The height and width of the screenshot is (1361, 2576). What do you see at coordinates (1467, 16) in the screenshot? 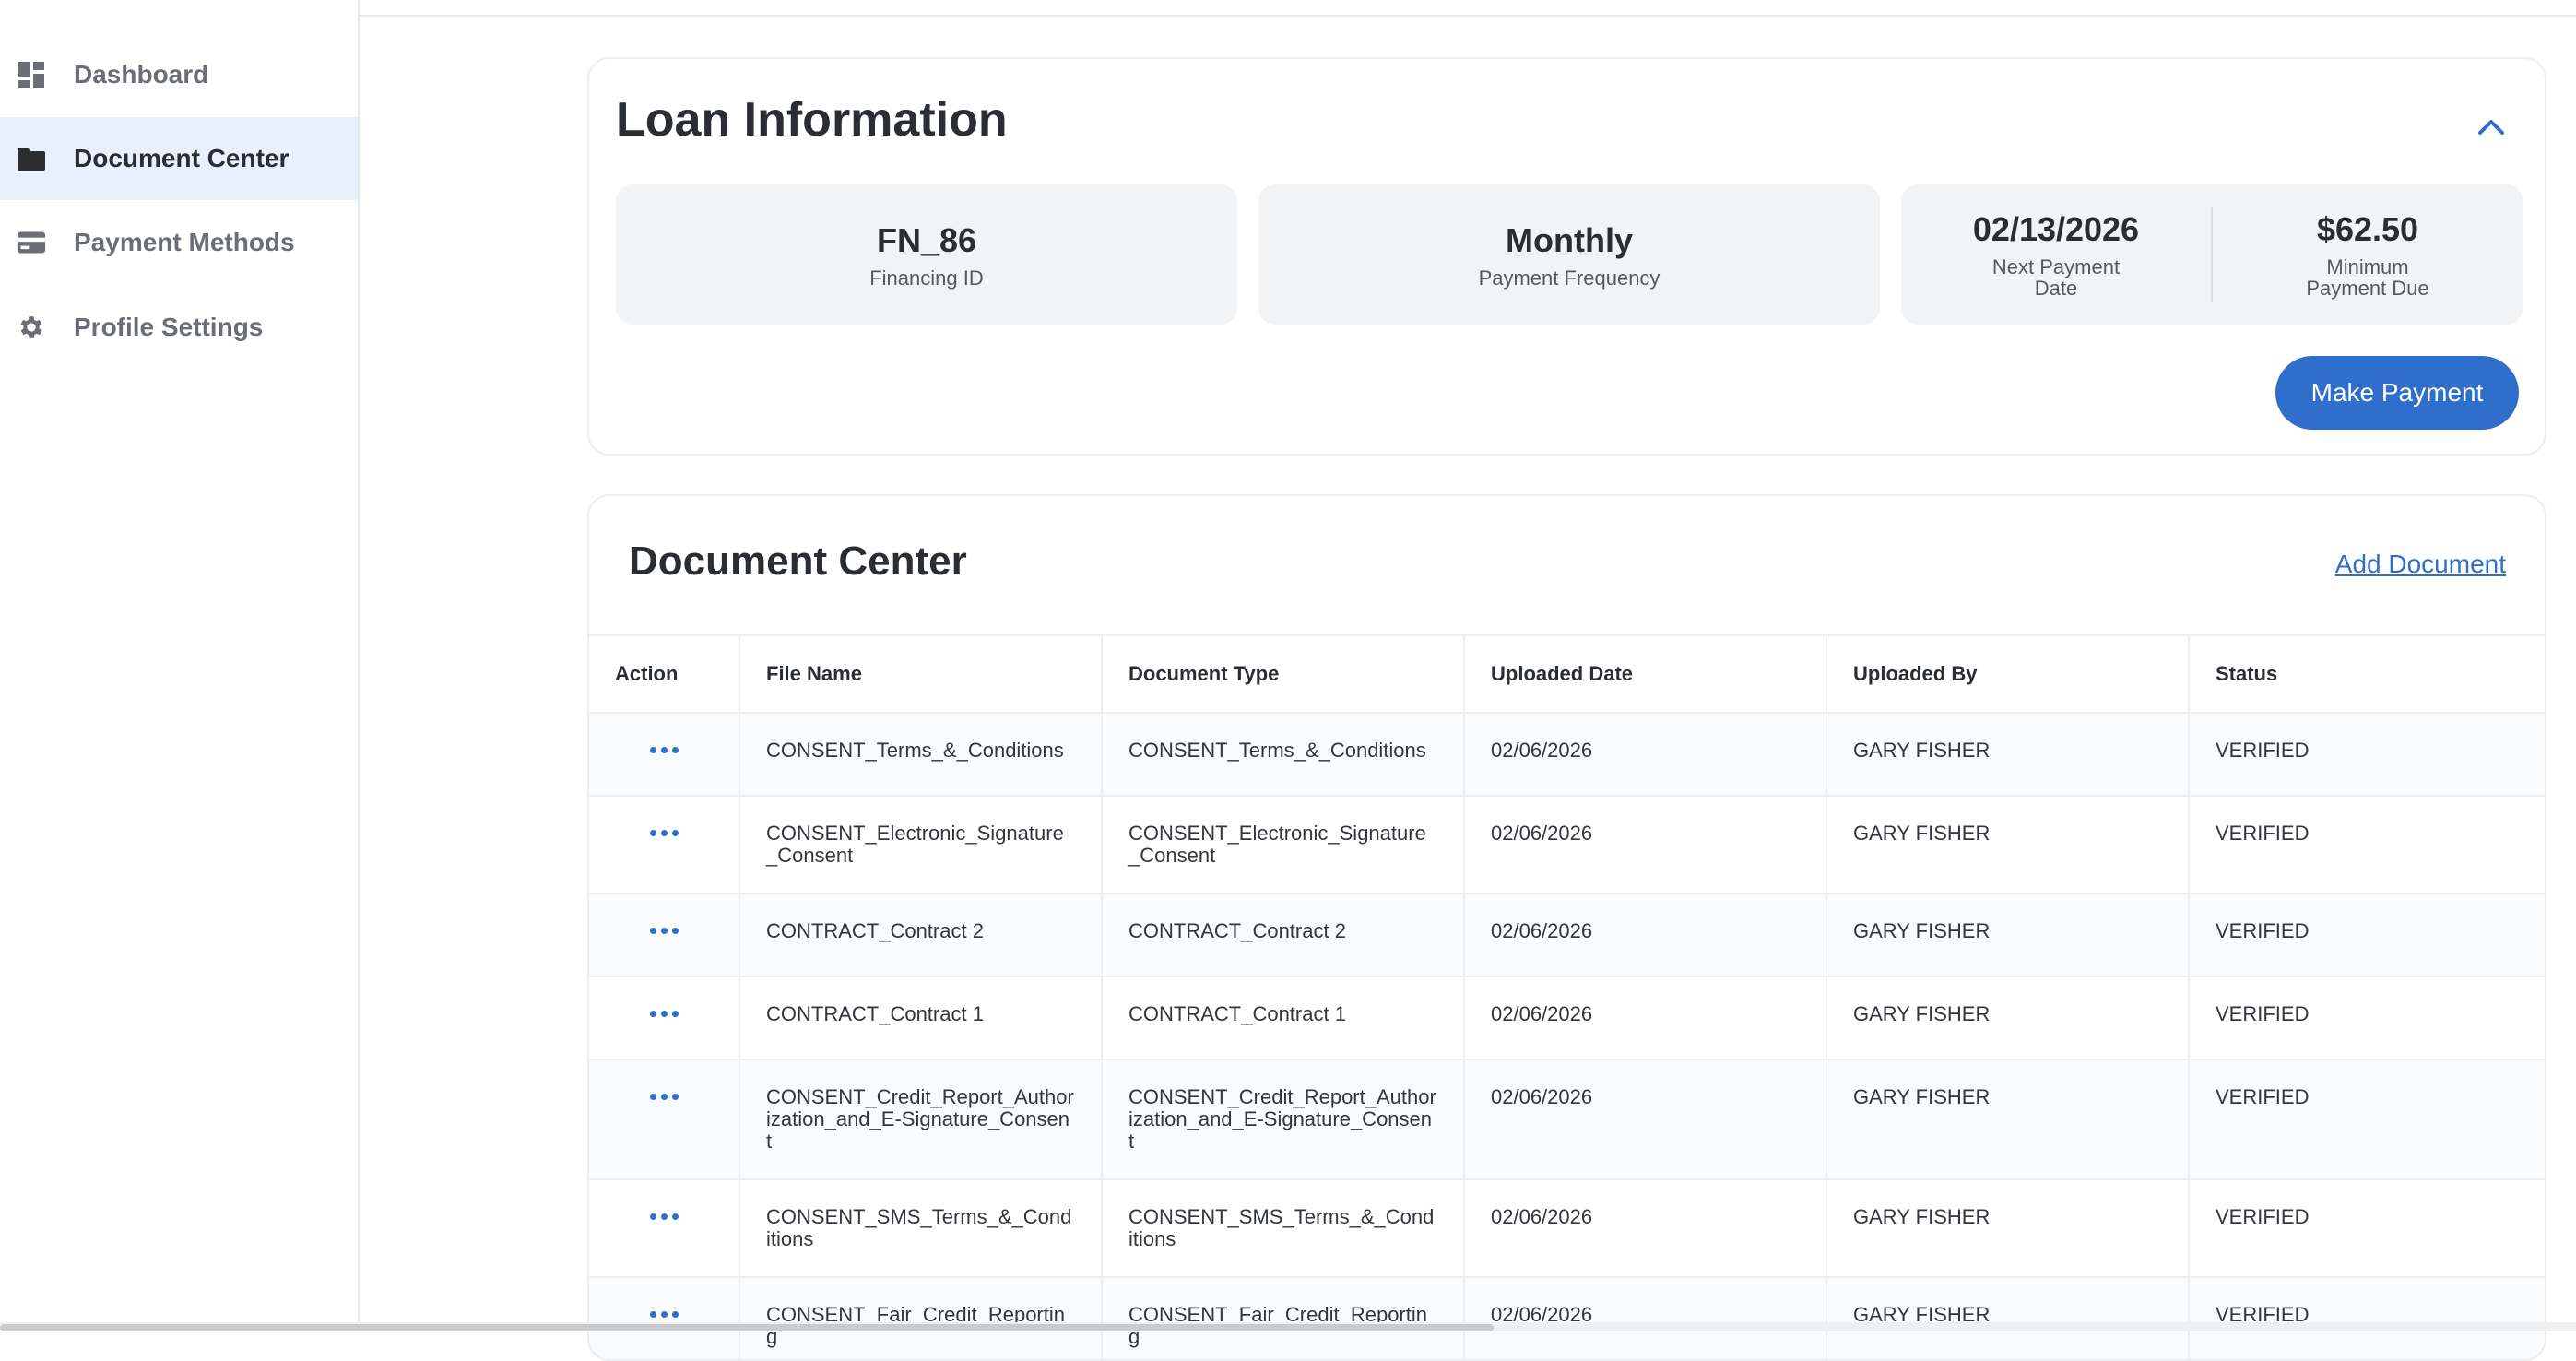
I see `header-divider` at bounding box center [1467, 16].